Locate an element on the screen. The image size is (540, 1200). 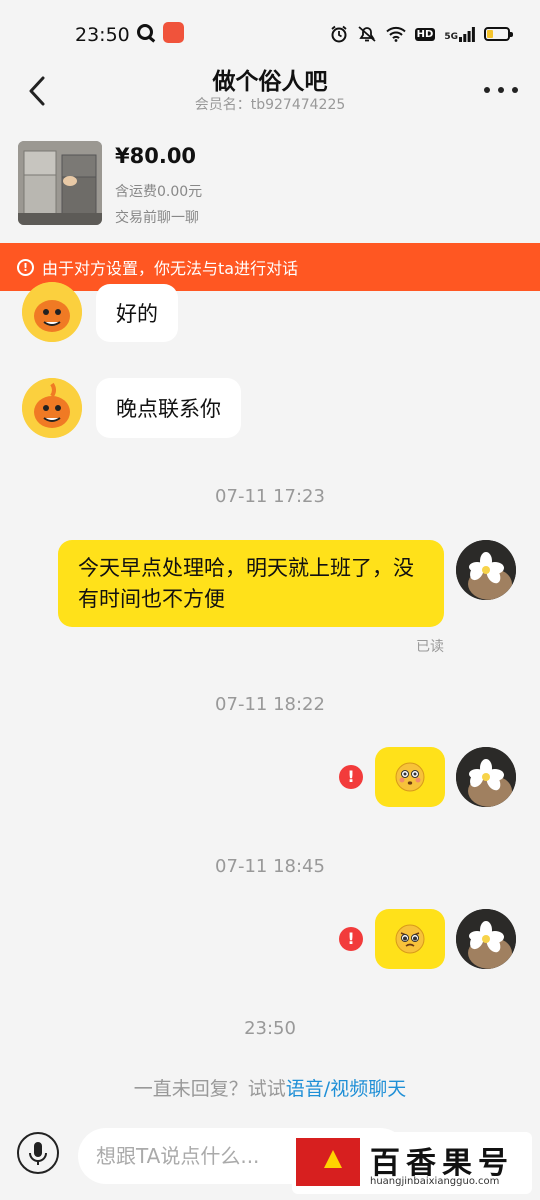
flushed-face-icon is located at coordinates (410, 777).